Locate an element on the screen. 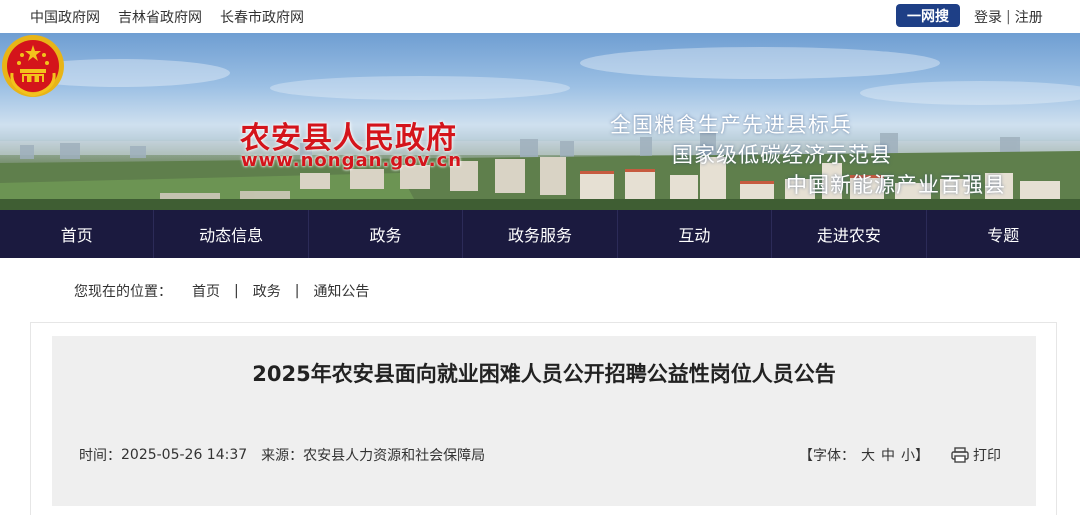 The height and width of the screenshot is (515, 1080). print-button: 打印 is located at coordinates (976, 455).